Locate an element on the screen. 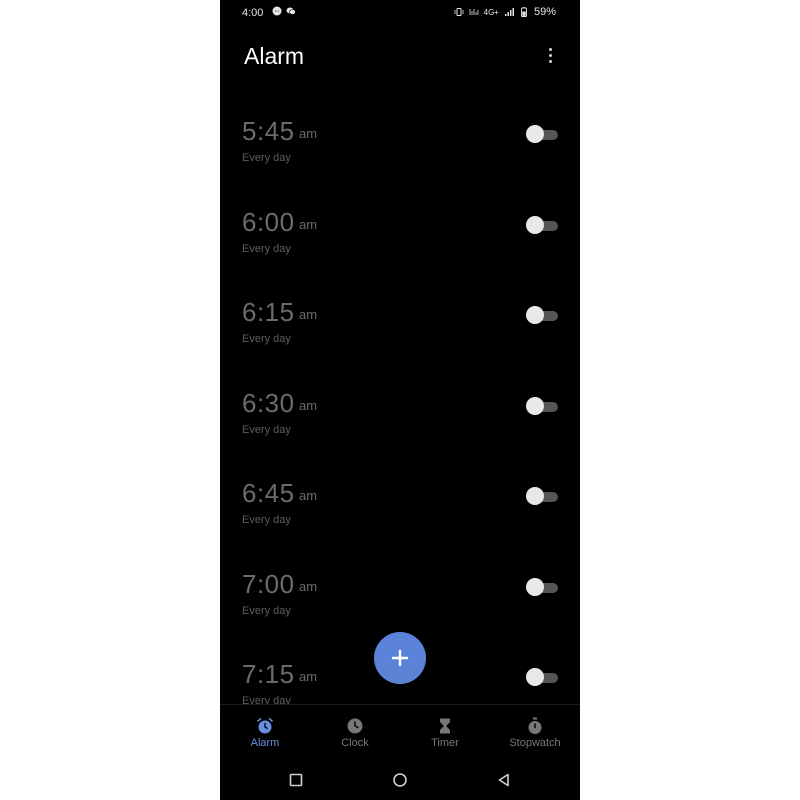  tab-alarm-label: Alarm is located at coordinates (265, 743).